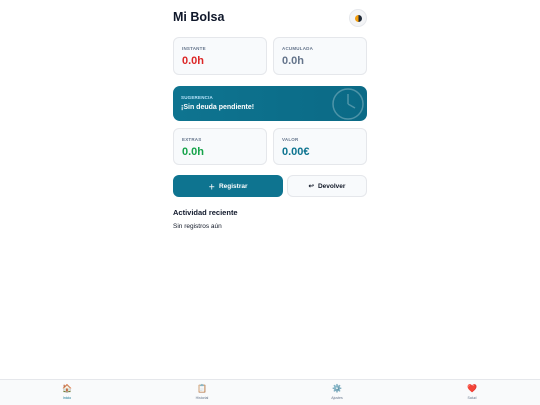 This screenshot has width=540, height=405. I want to click on nav-label: Salud, so click(472, 398).